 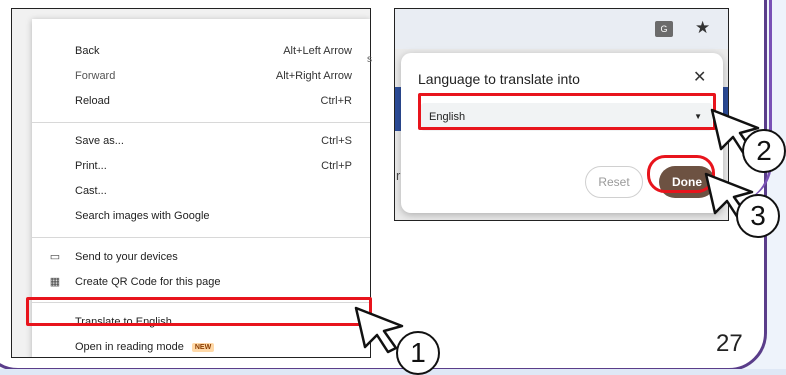 I want to click on qr-code-icon: ▦, so click(x=55, y=282).